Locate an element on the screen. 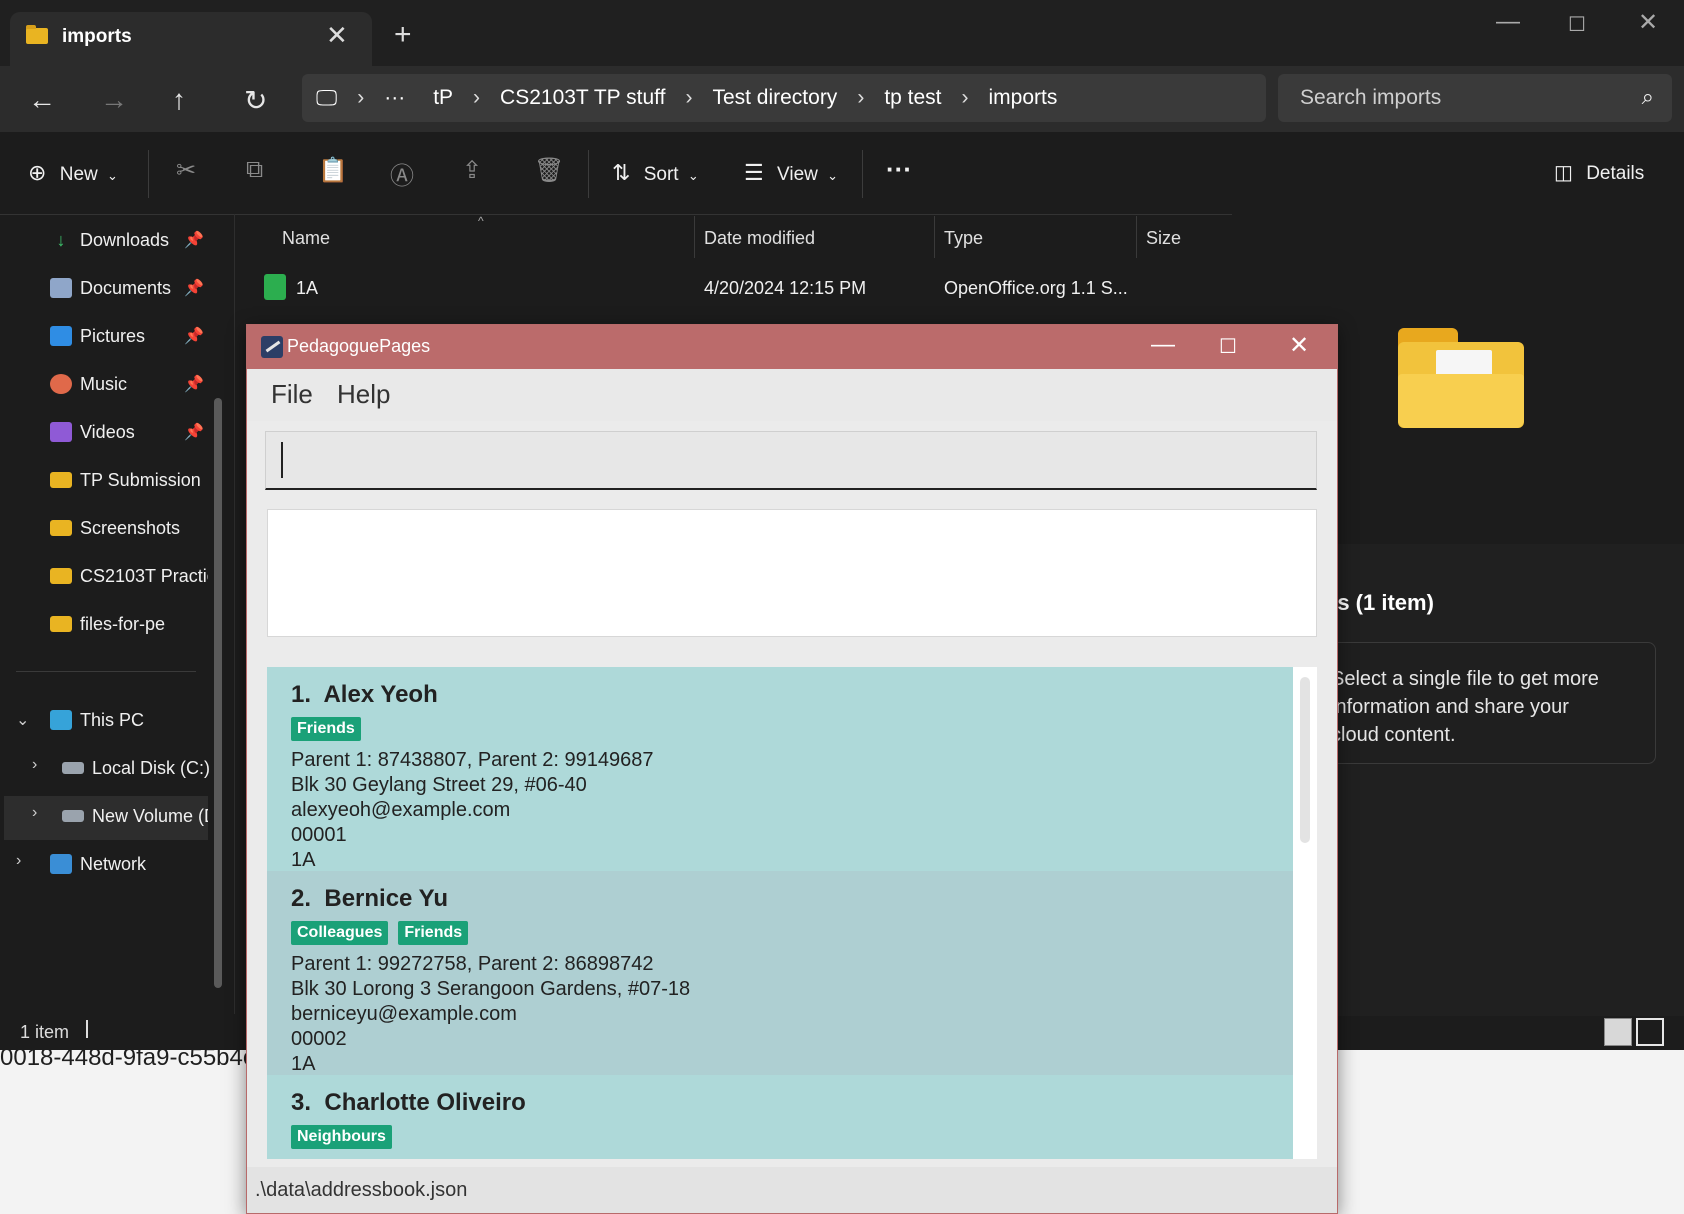 This screenshot has height=1214, width=1684. sidebar-item-music: Music is located at coordinates (88, 384).